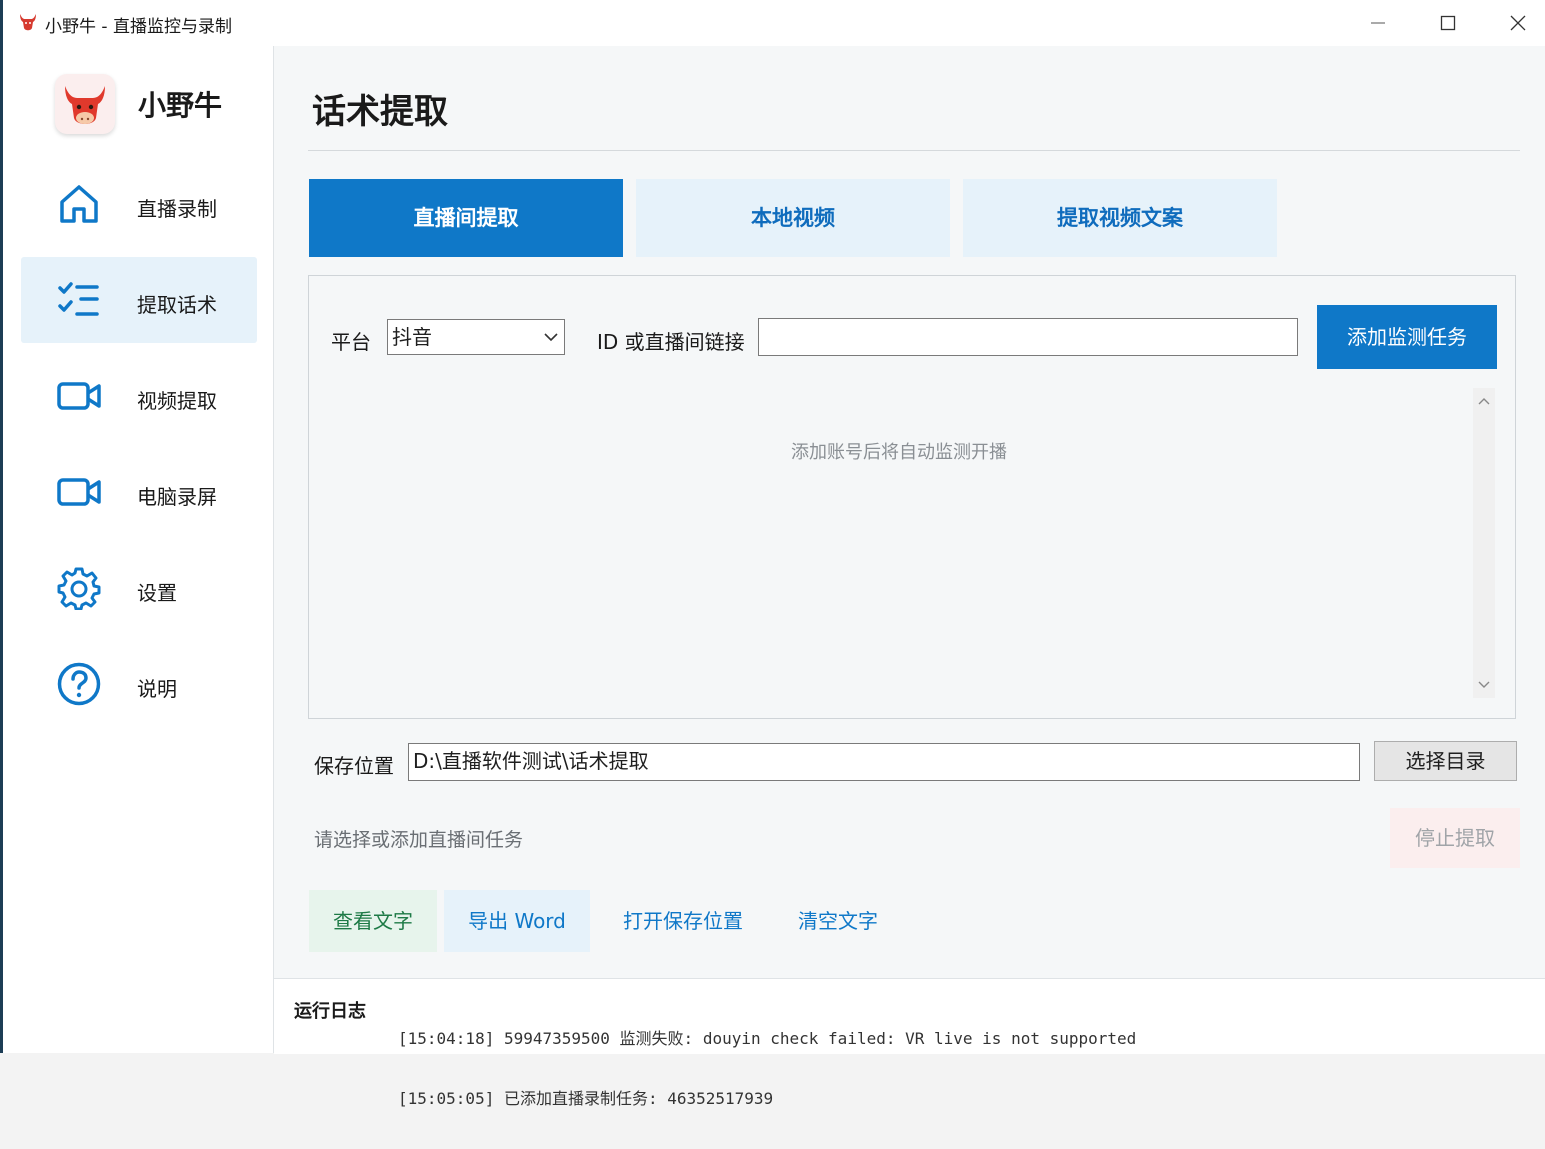  Describe the element at coordinates (914, 150) in the screenshot. I see `divider` at that location.